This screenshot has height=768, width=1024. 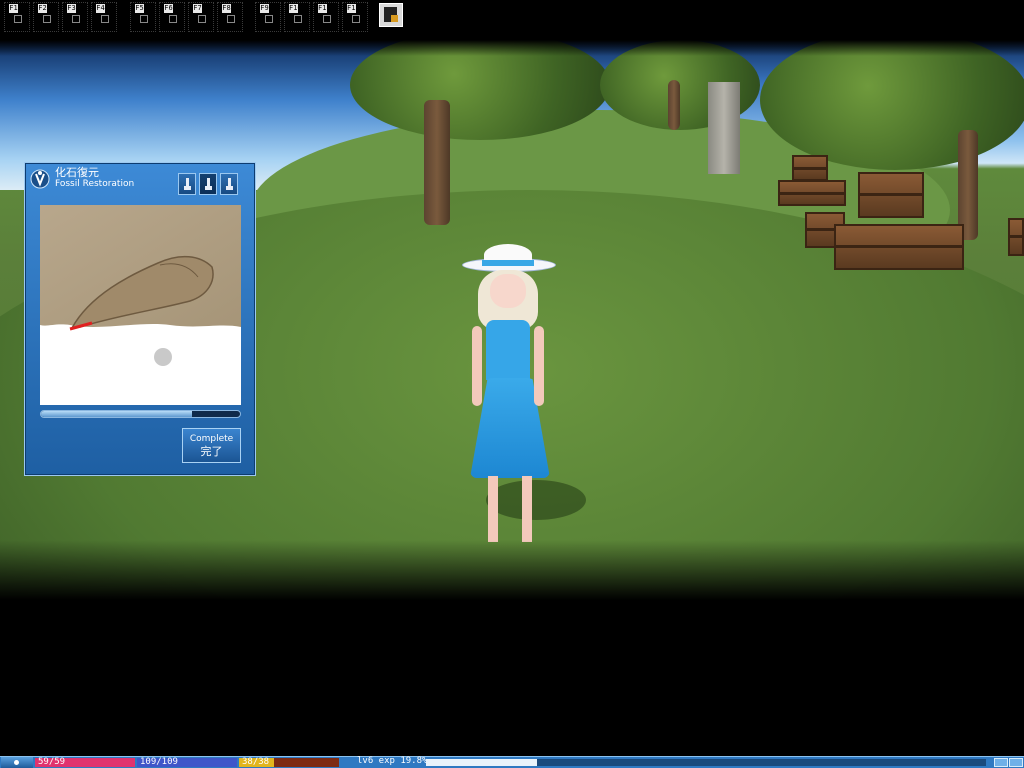 I want to click on character-face, so click(x=508, y=291).